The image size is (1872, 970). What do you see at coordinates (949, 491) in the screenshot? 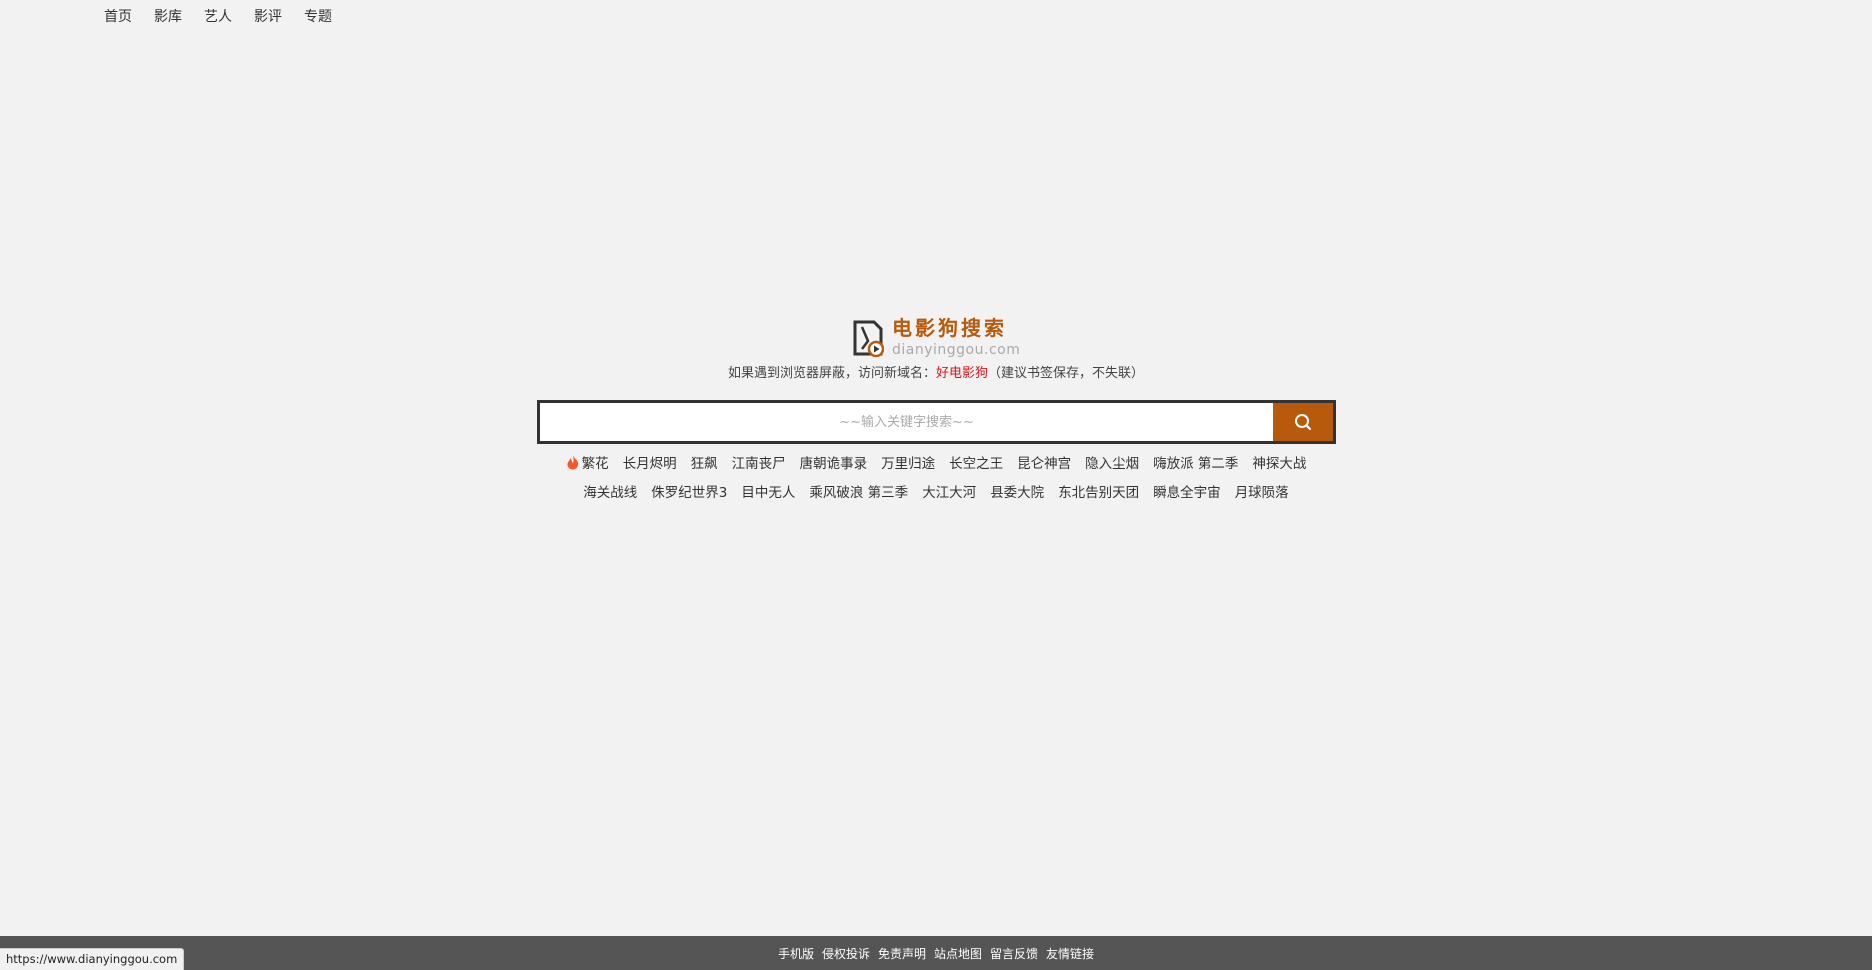
I see `hot-search-item: 大江大河` at bounding box center [949, 491].